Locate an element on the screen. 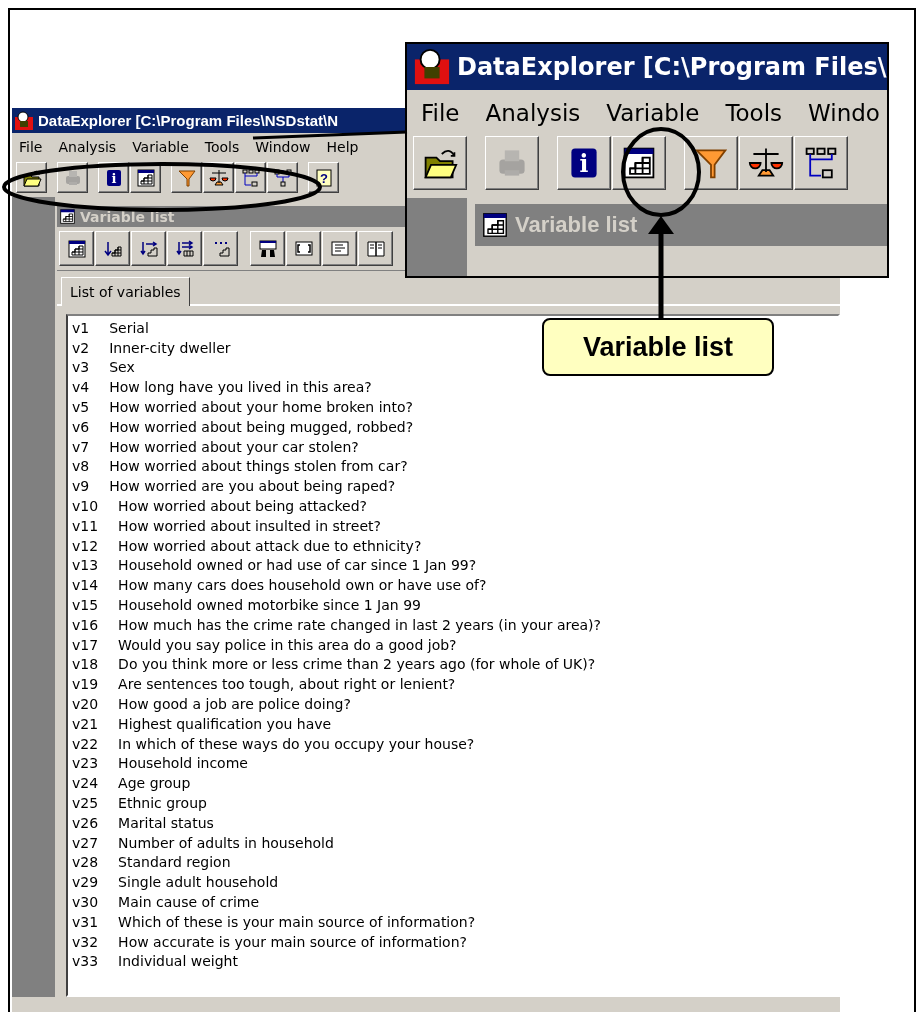  card-icon is located at coordinates (339, 248).